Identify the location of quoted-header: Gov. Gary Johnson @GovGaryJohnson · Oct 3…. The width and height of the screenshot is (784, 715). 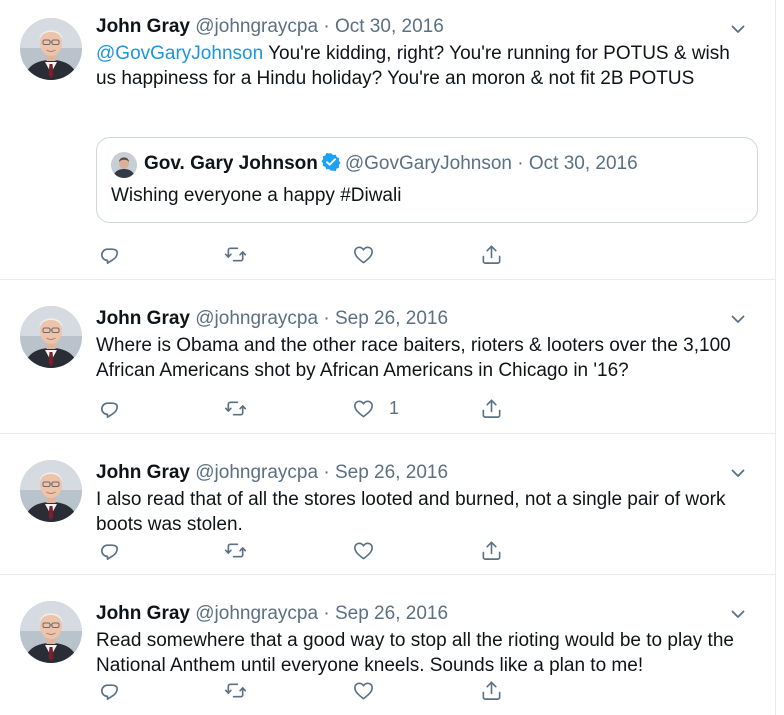
(391, 164).